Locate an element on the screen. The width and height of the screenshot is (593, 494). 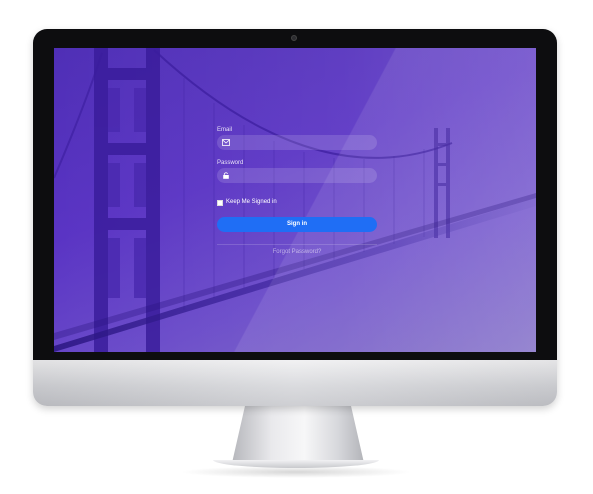
keep-signed-in-label: Keep Me Signed in is located at coordinates (251, 202).